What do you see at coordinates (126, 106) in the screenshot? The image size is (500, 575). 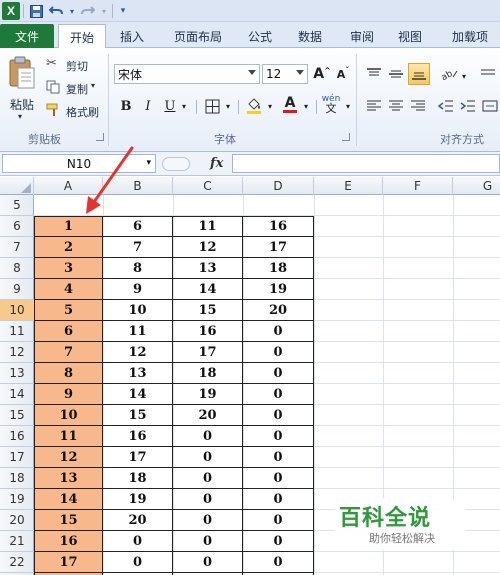 I see `bold-button: B` at bounding box center [126, 106].